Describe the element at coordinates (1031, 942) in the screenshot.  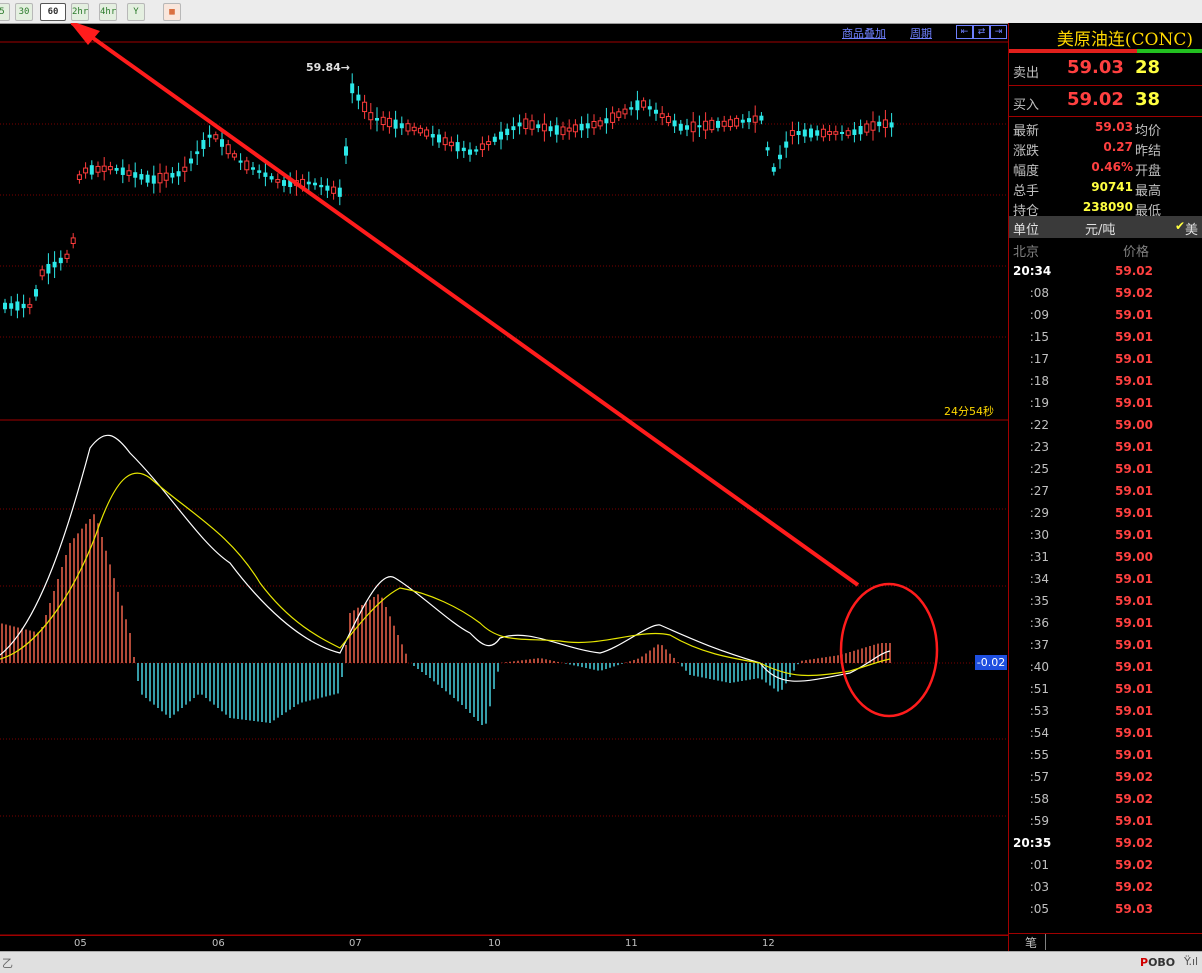
I see `tab-trades: 笔` at that location.